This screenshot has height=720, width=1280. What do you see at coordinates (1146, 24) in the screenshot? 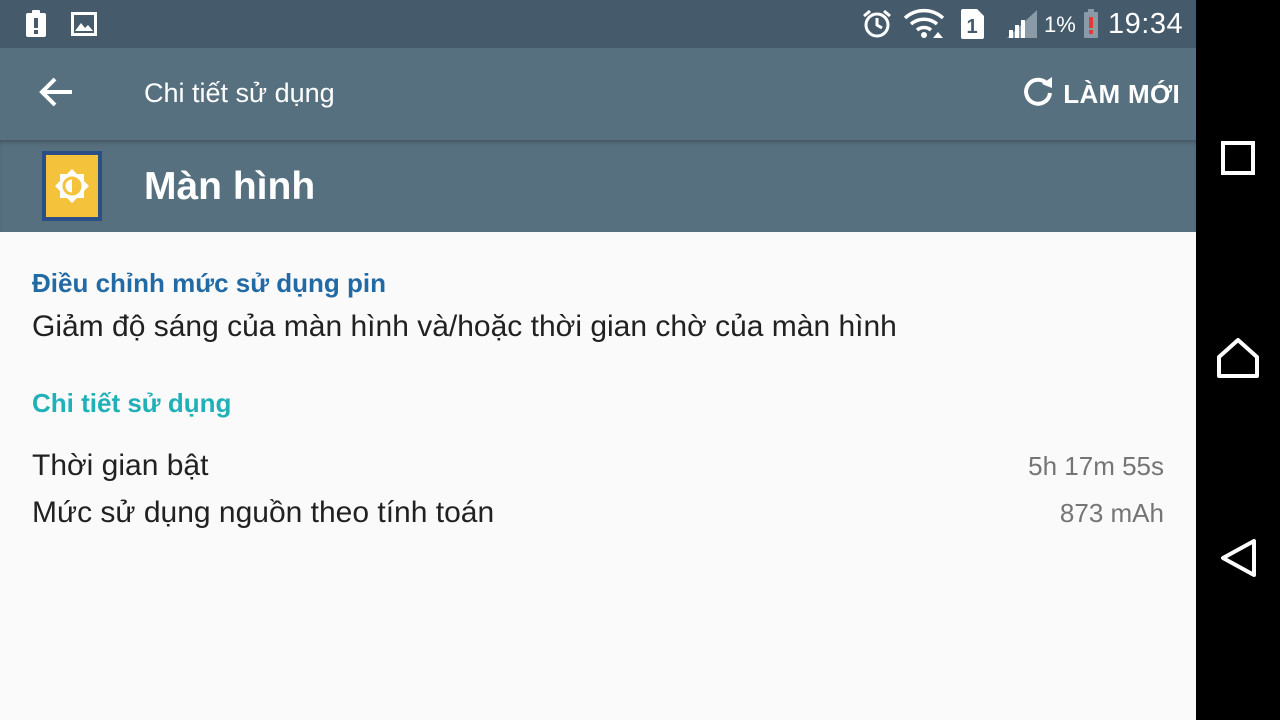
I see `clock-time: 19:34` at bounding box center [1146, 24].